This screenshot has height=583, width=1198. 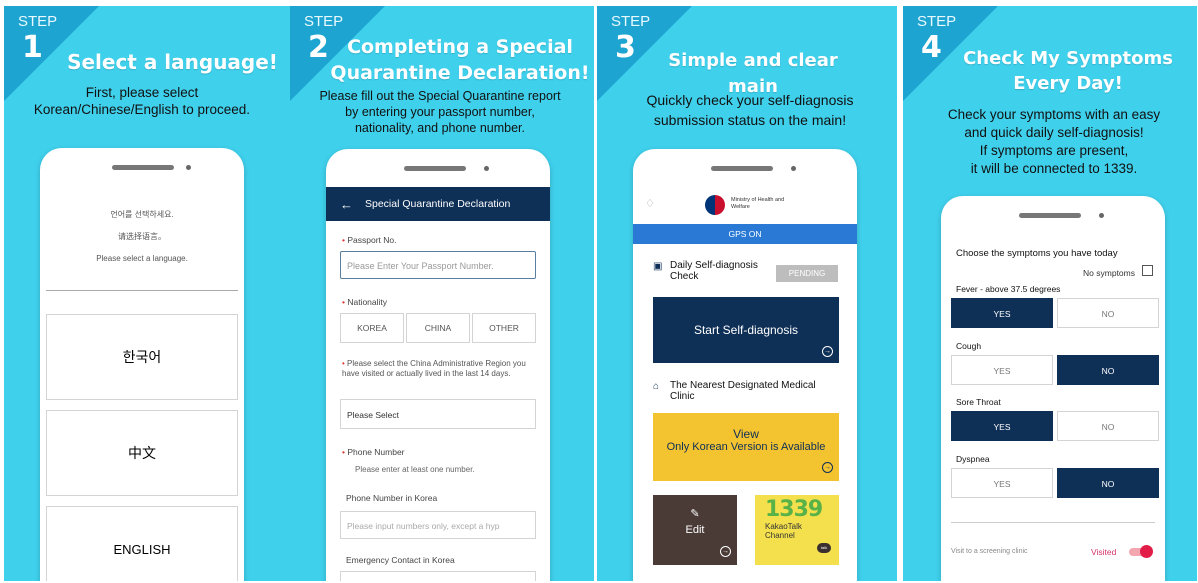 What do you see at coordinates (1141, 551) in the screenshot?
I see `visited-toggle` at bounding box center [1141, 551].